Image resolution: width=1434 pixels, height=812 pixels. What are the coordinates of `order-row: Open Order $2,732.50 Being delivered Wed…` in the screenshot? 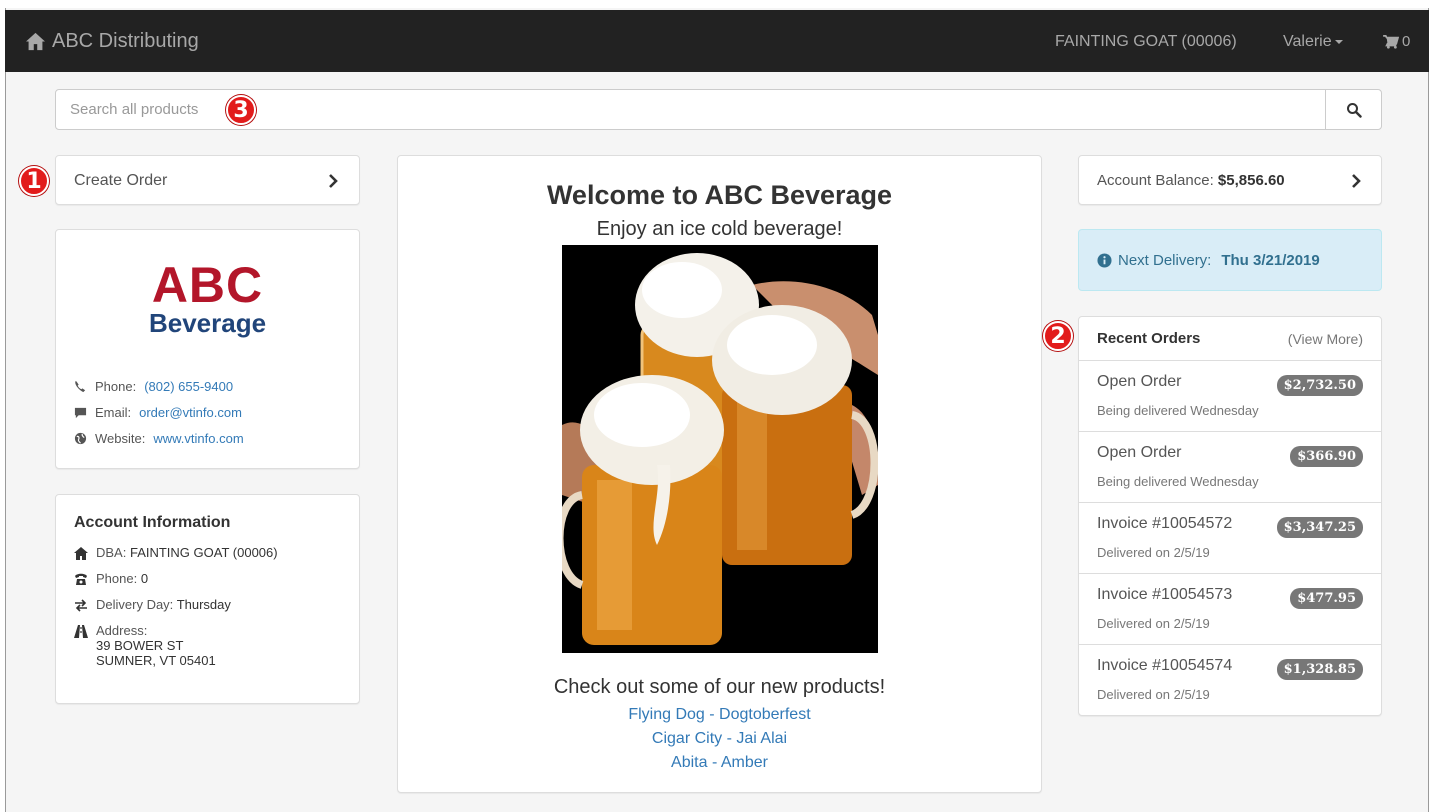 It's located at (1230, 396).